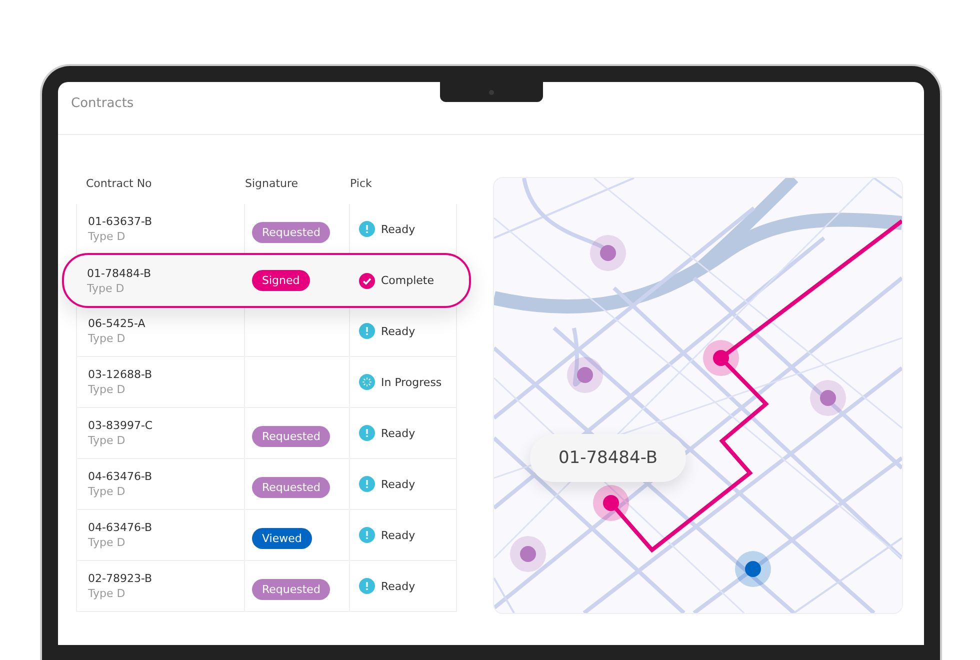 The height and width of the screenshot is (660, 980). What do you see at coordinates (120, 374) in the screenshot?
I see `contract-number: 03-12688-B` at bounding box center [120, 374].